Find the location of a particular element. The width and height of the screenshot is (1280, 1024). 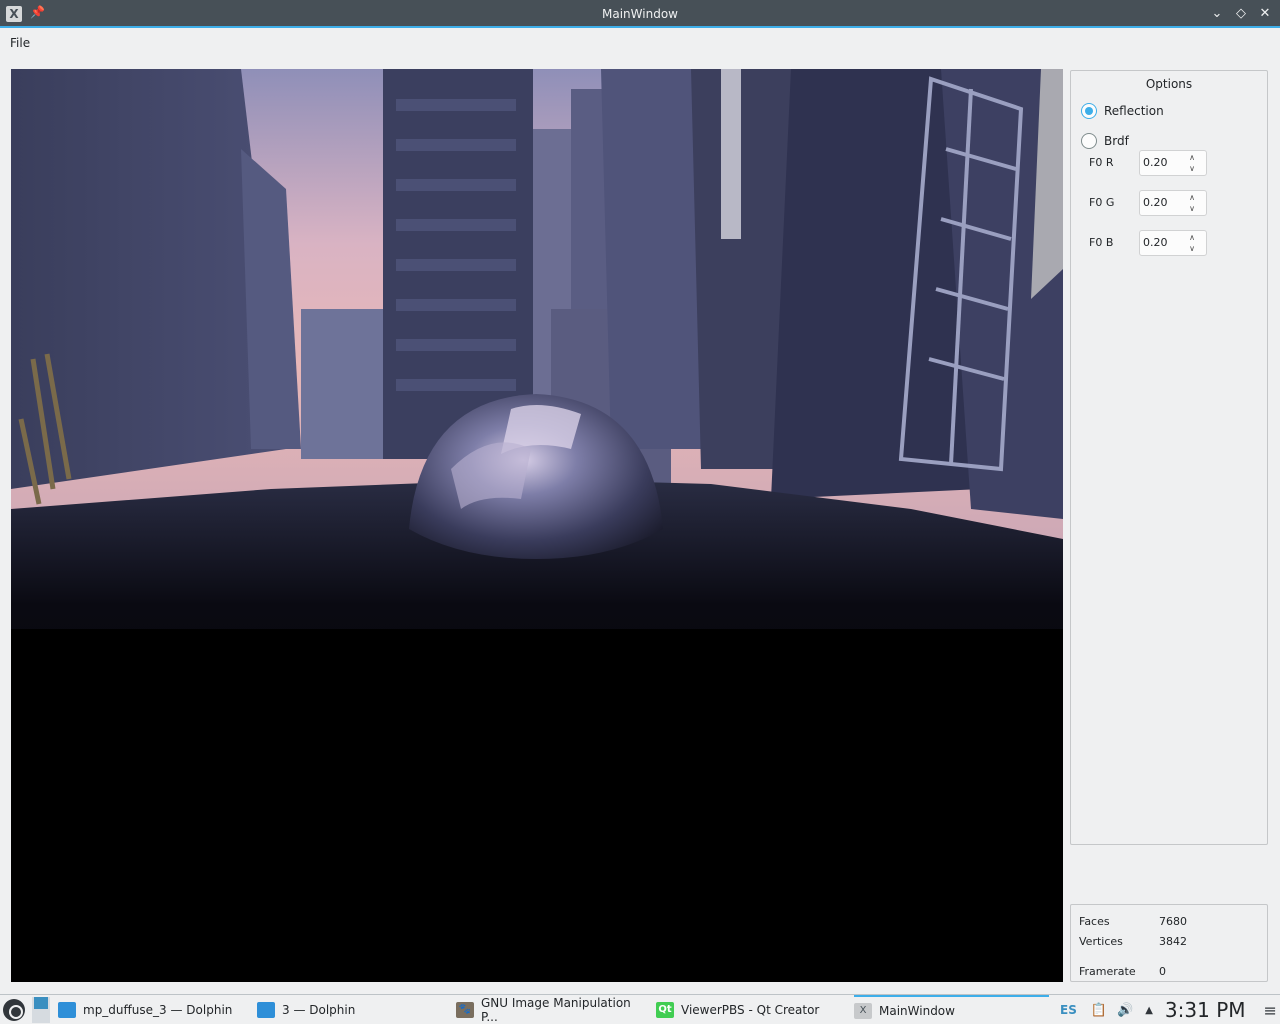

reflection-radio-row: Reflection is located at coordinates (1122, 111).